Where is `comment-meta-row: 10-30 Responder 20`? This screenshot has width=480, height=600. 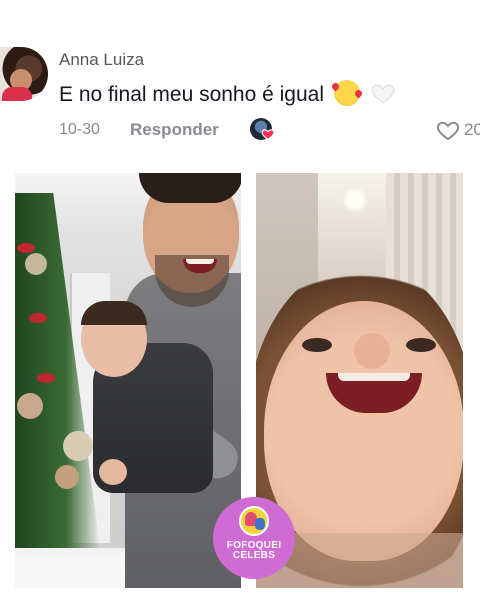 comment-meta-row: 10-30 Responder 20 is located at coordinates (269, 130).